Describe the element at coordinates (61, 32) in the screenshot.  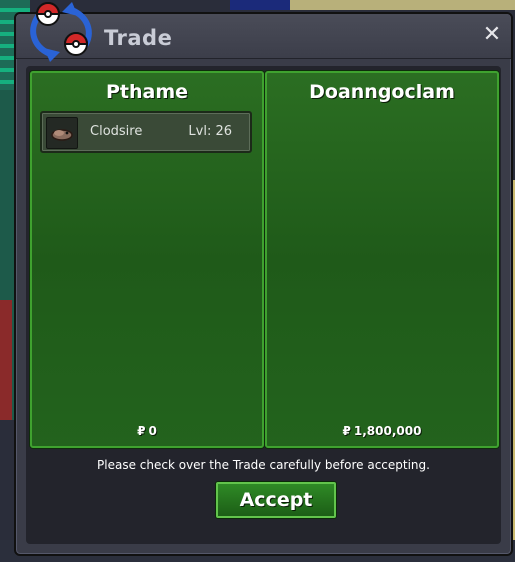
I see `trade-swap-pokeball-icon` at that location.